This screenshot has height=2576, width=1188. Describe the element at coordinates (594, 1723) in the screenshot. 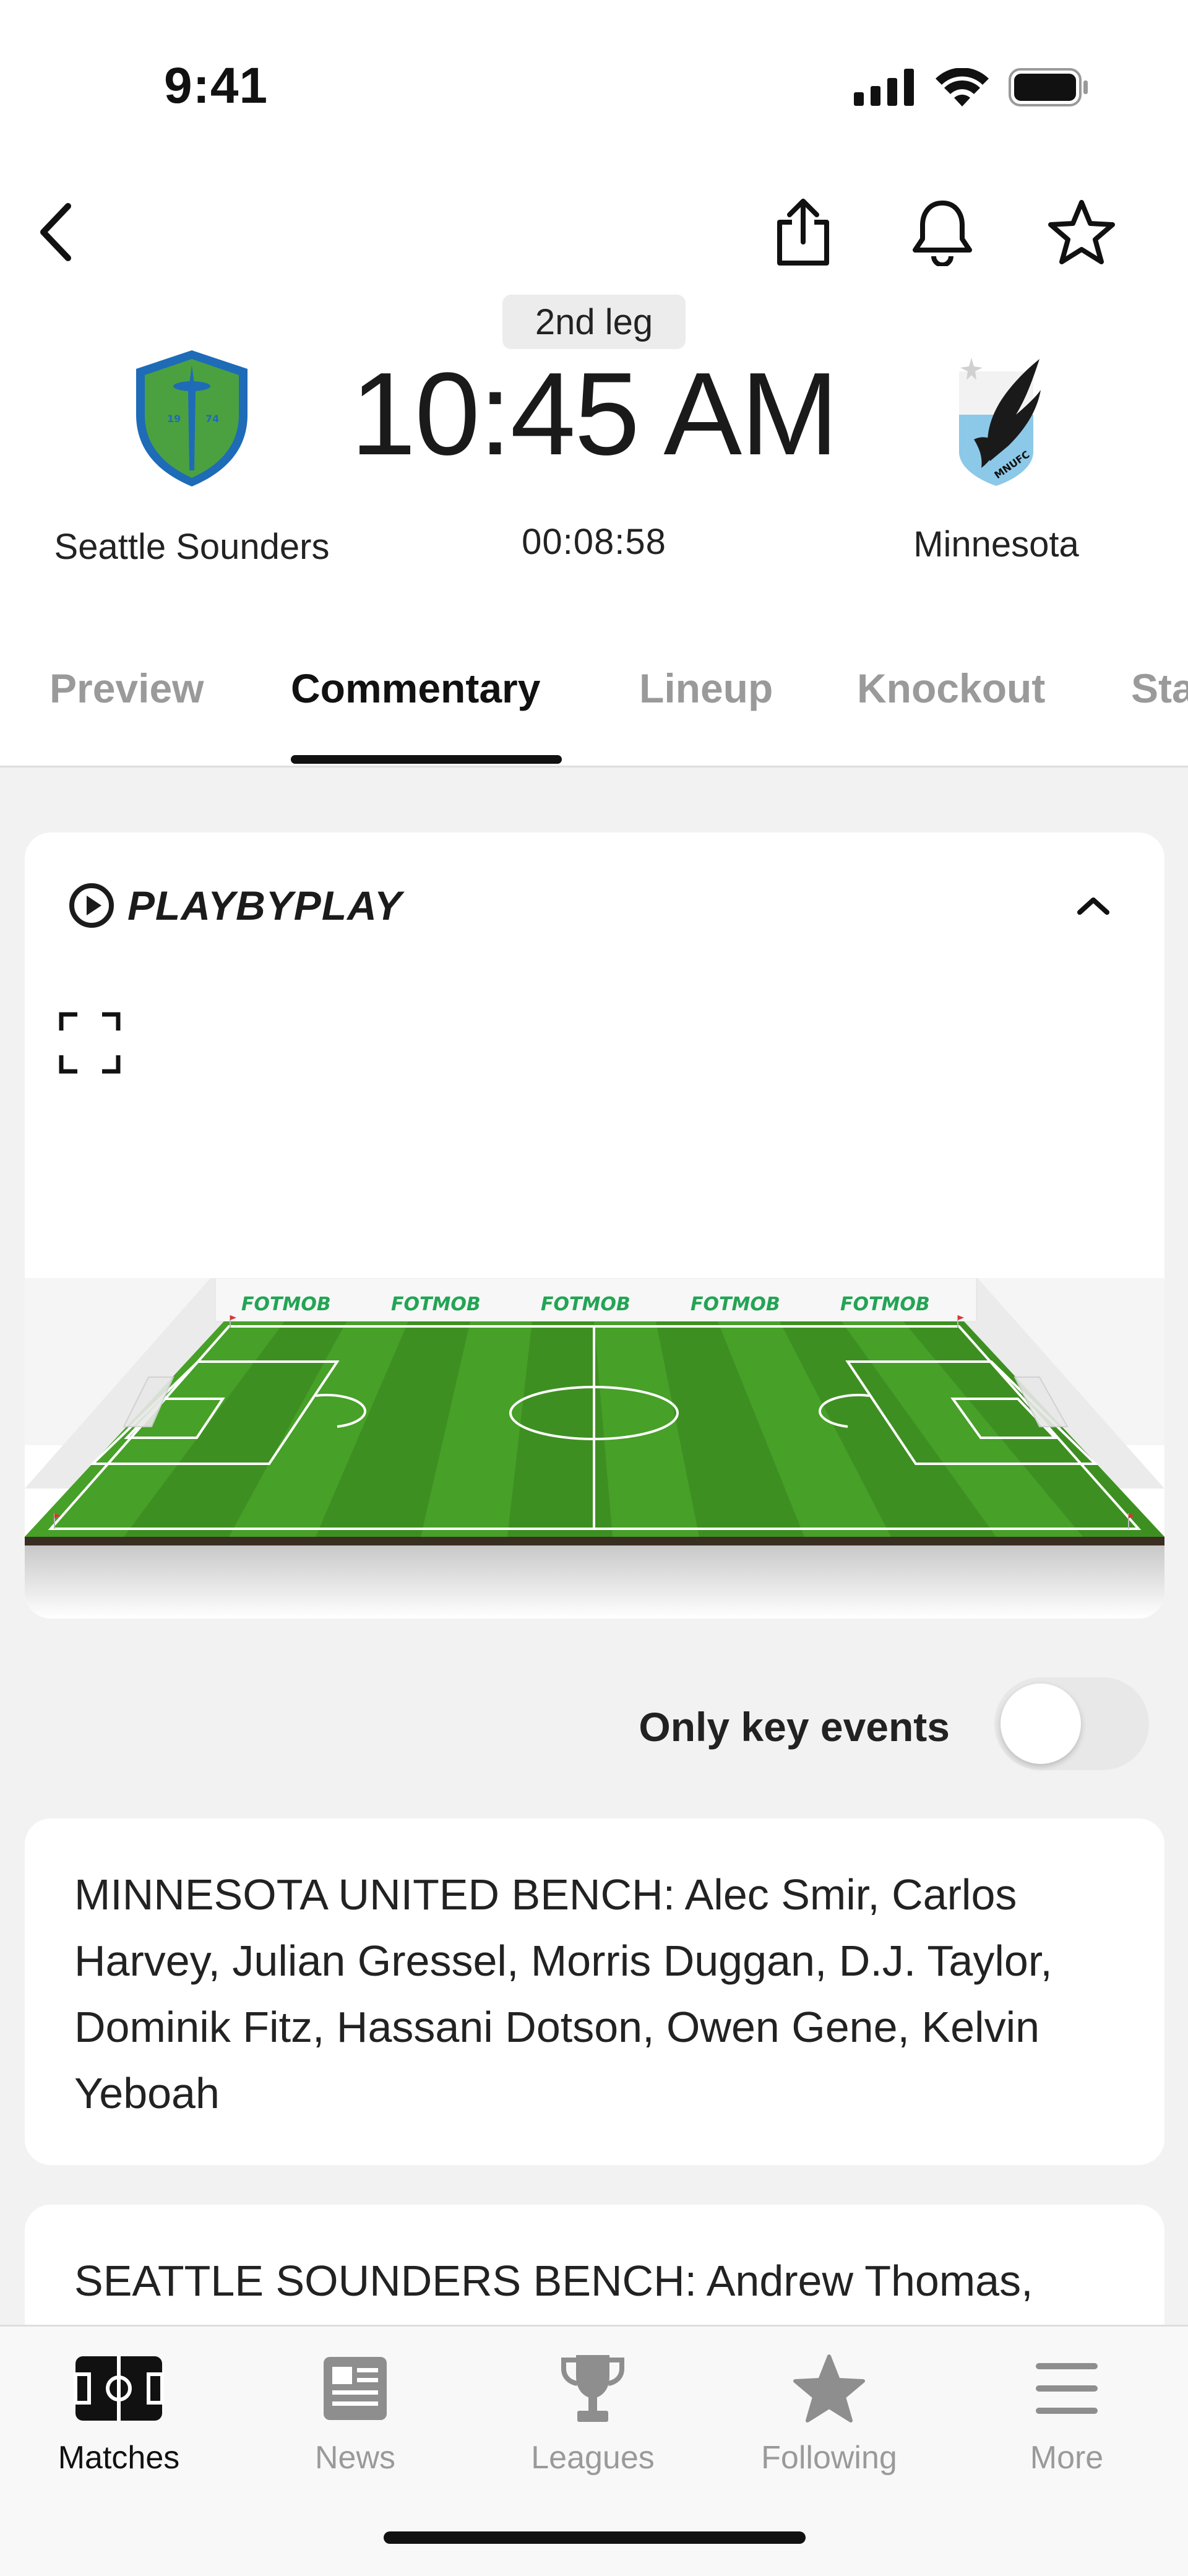

I see `key-events-filter: Only key events` at that location.